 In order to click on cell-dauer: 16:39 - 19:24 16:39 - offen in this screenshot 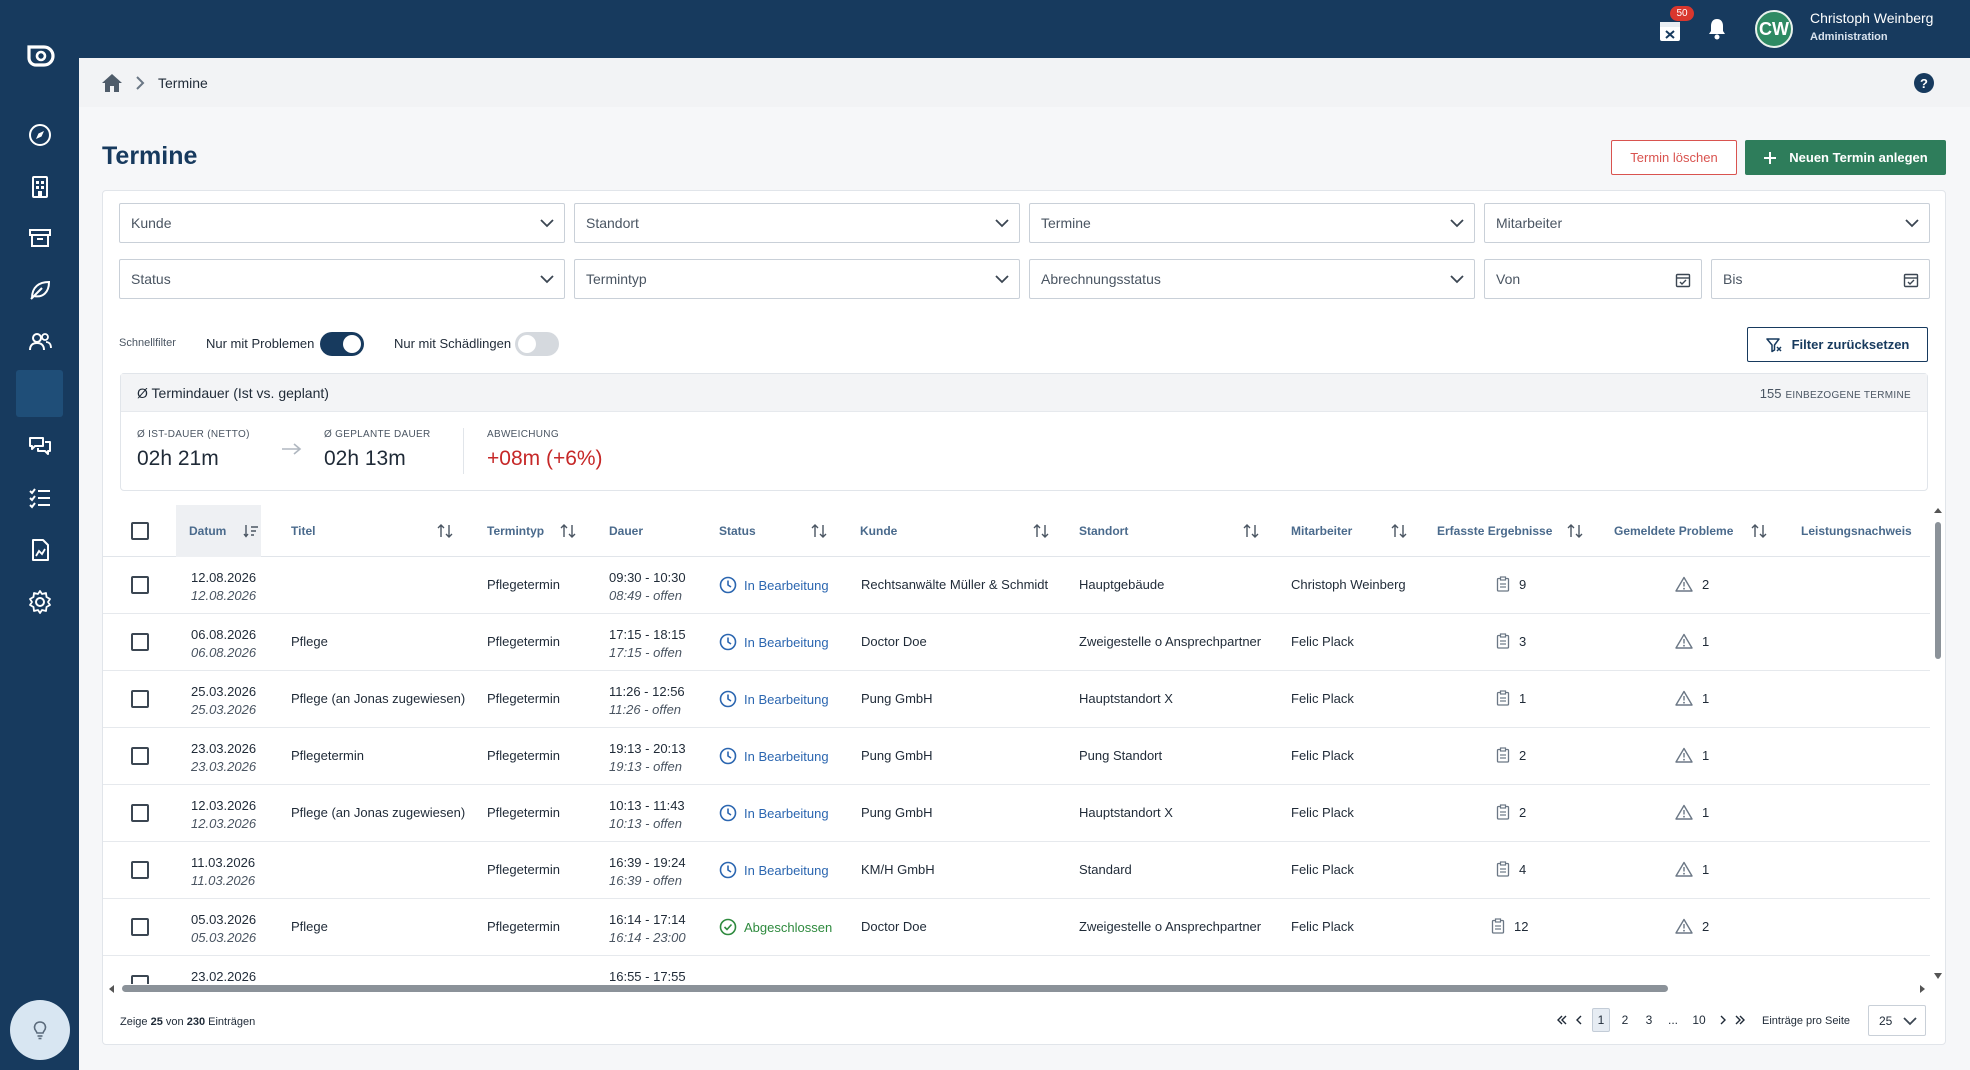, I will do `click(647, 872)`.